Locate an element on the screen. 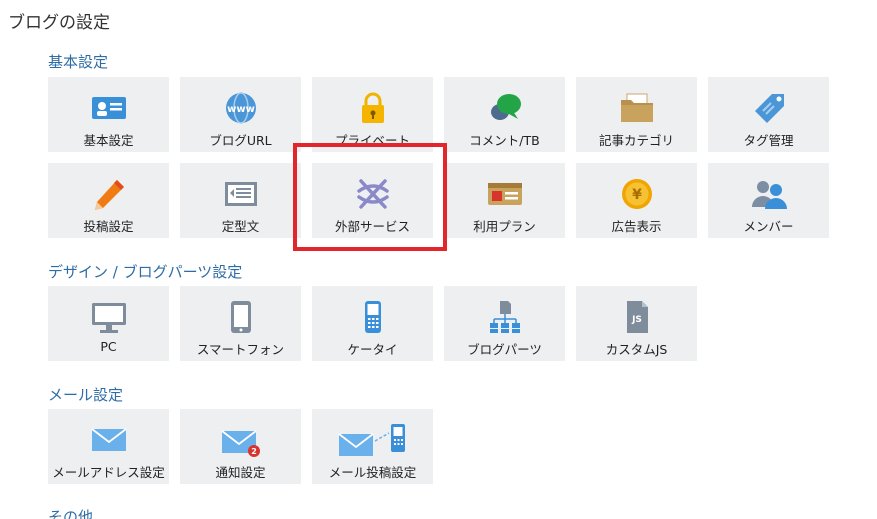  smartphone-icon is located at coordinates (241, 317).